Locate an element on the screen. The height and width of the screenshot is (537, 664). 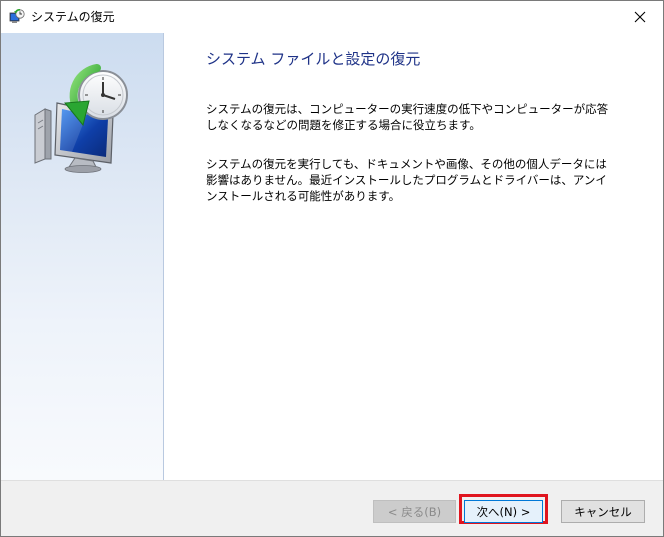
cancel-button: キャンセル is located at coordinates (603, 511).